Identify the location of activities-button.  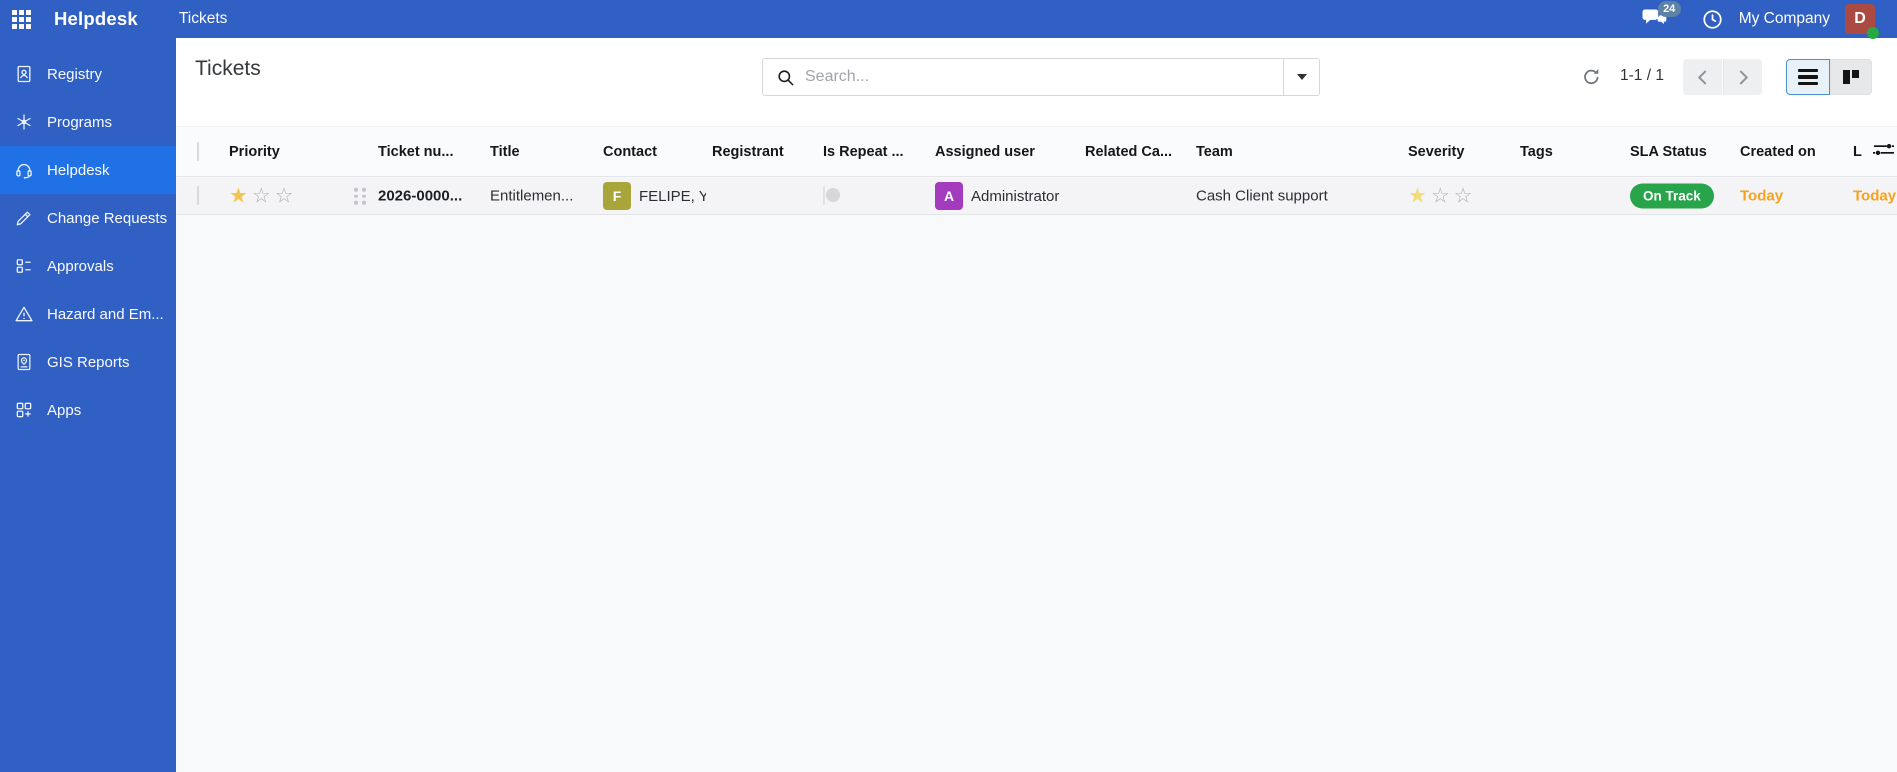
(1712, 19).